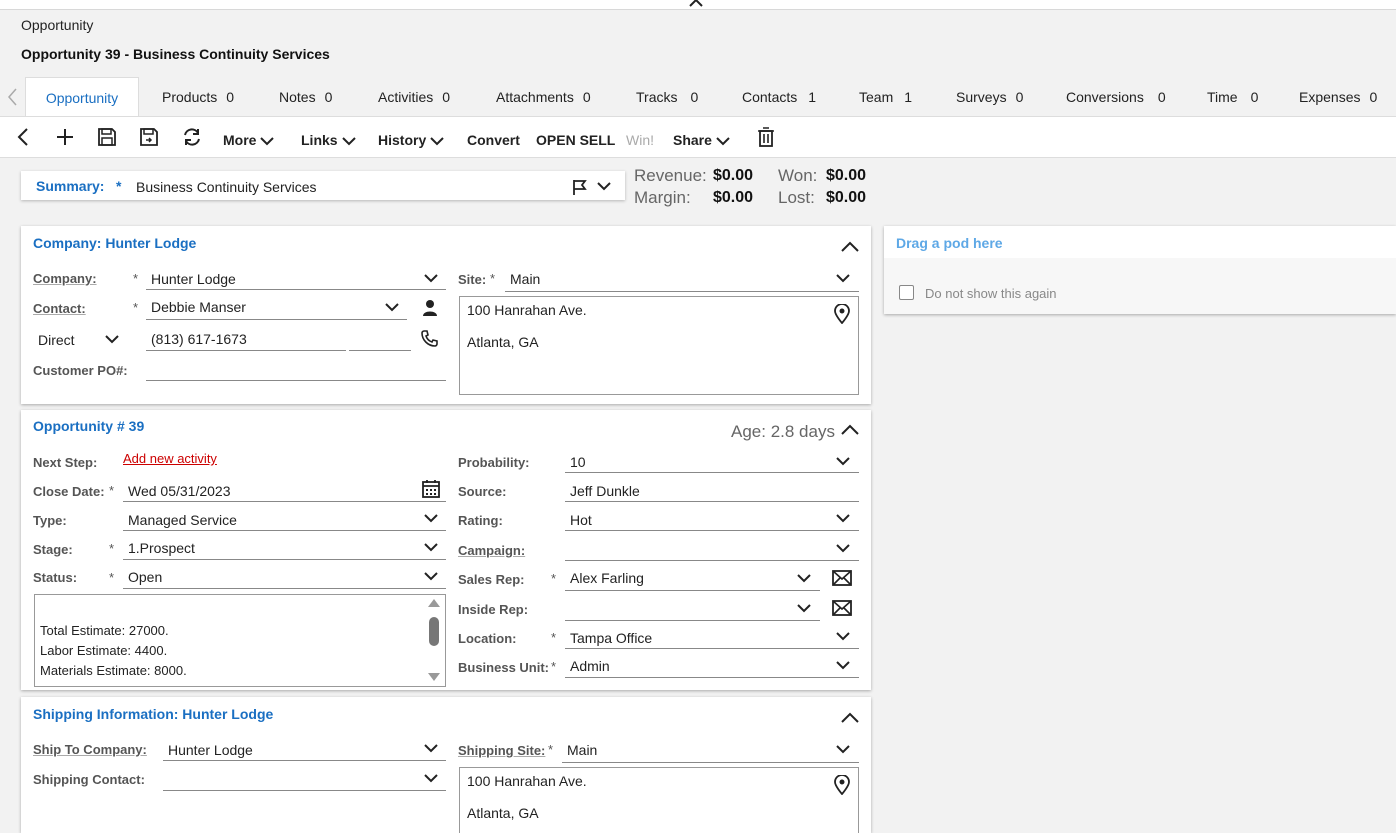 The width and height of the screenshot is (1396, 833). What do you see at coordinates (493, 140) in the screenshot?
I see `convert-button: Convert` at bounding box center [493, 140].